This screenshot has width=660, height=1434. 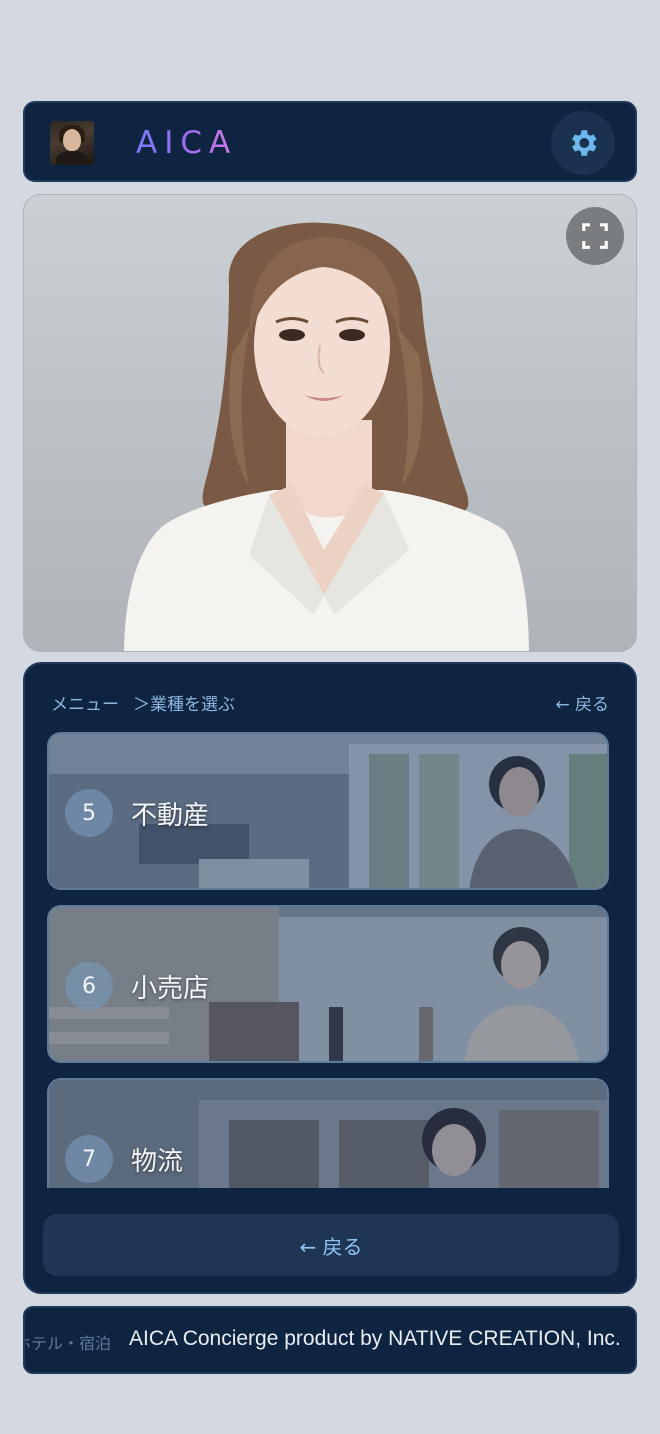 What do you see at coordinates (328, 811) in the screenshot?
I see `industry-card-real-estate: 5 不動産` at bounding box center [328, 811].